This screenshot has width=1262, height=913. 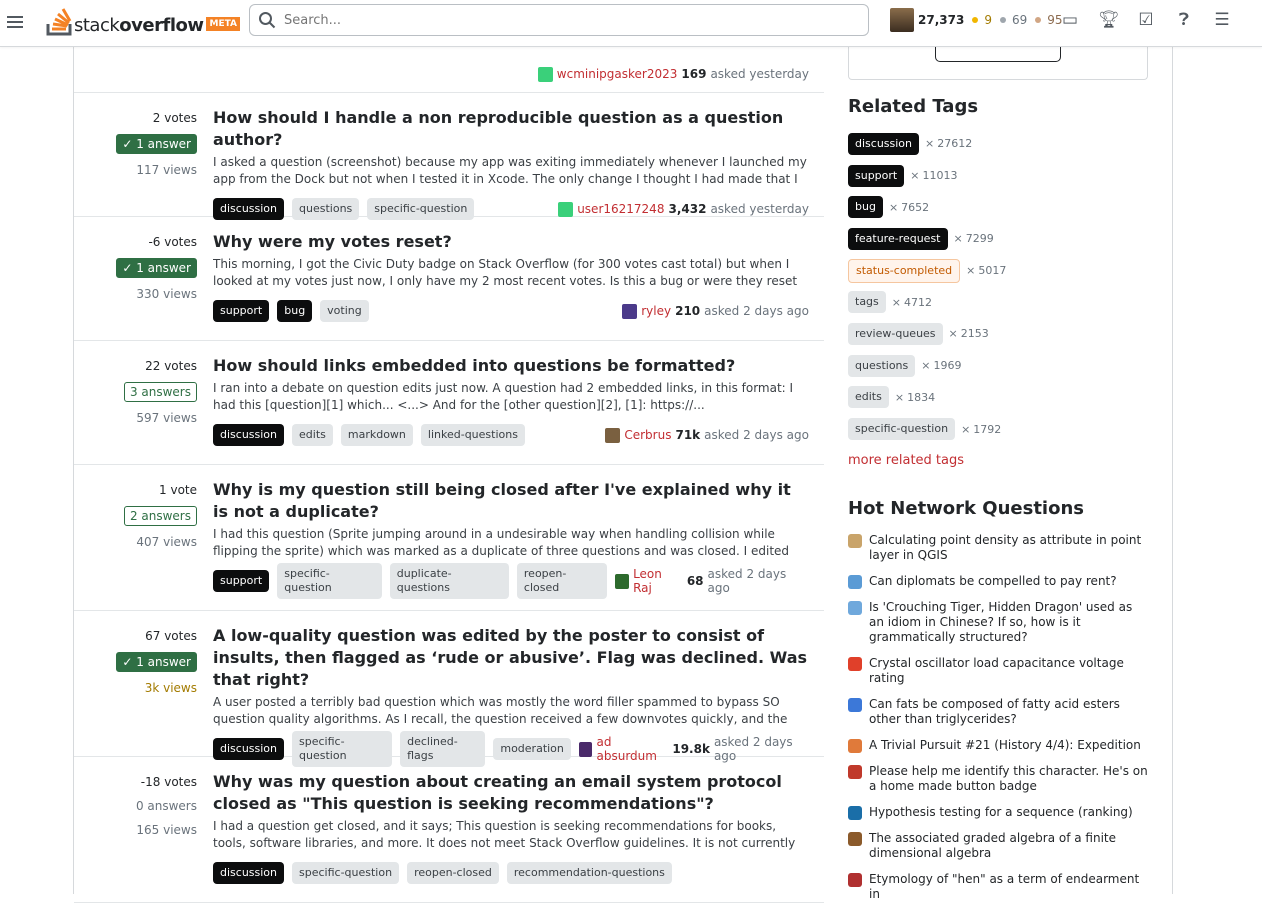 I want to click on tag-feature-request: feature-request, so click(x=898, y=238).